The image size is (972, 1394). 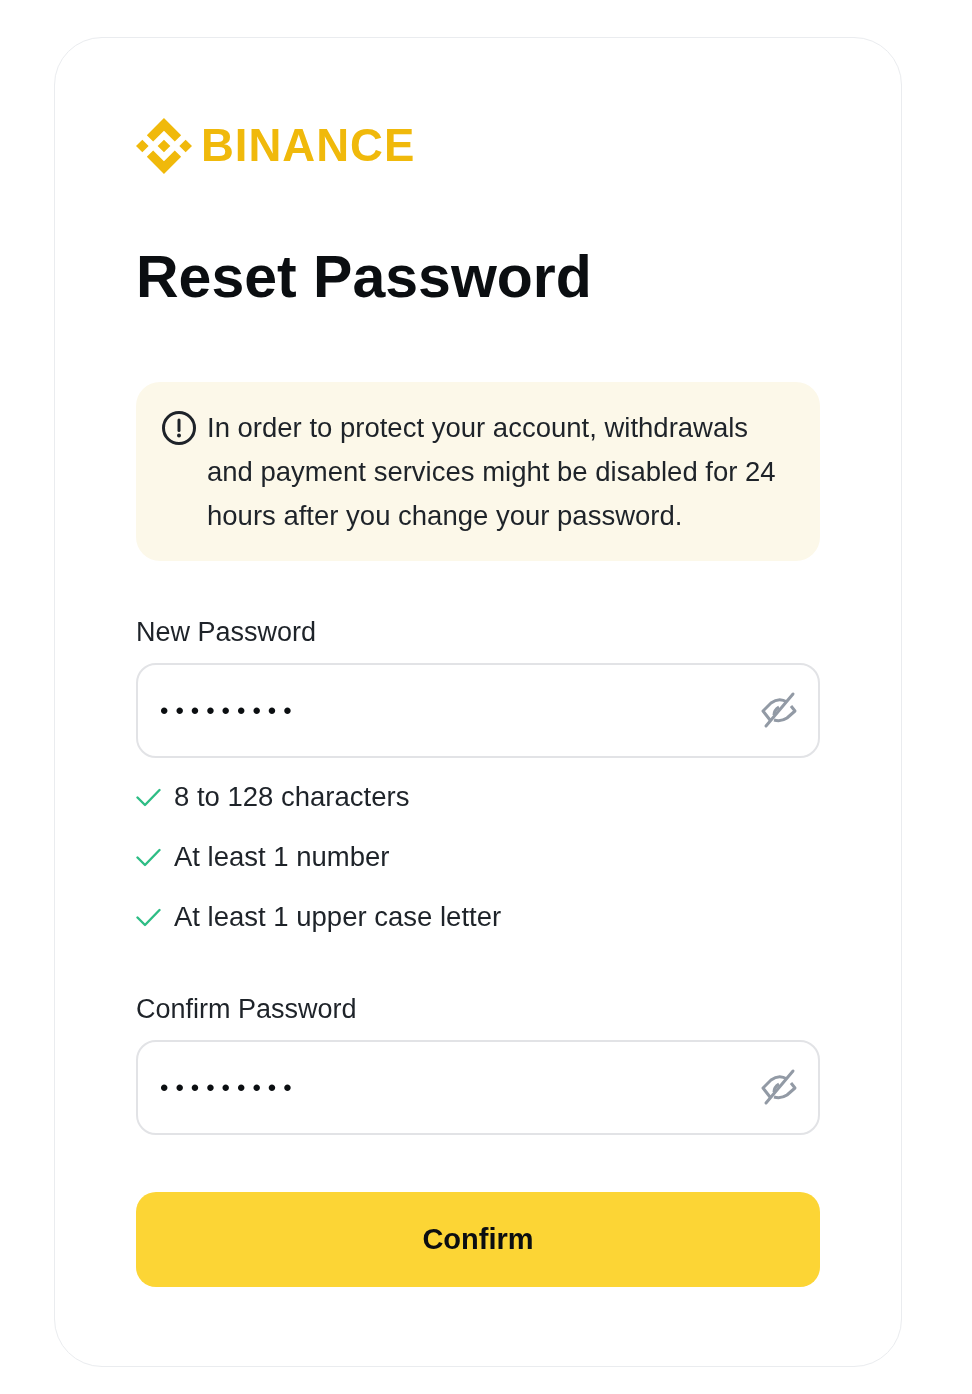 I want to click on requirement-text: At least 1 number, so click(x=282, y=857).